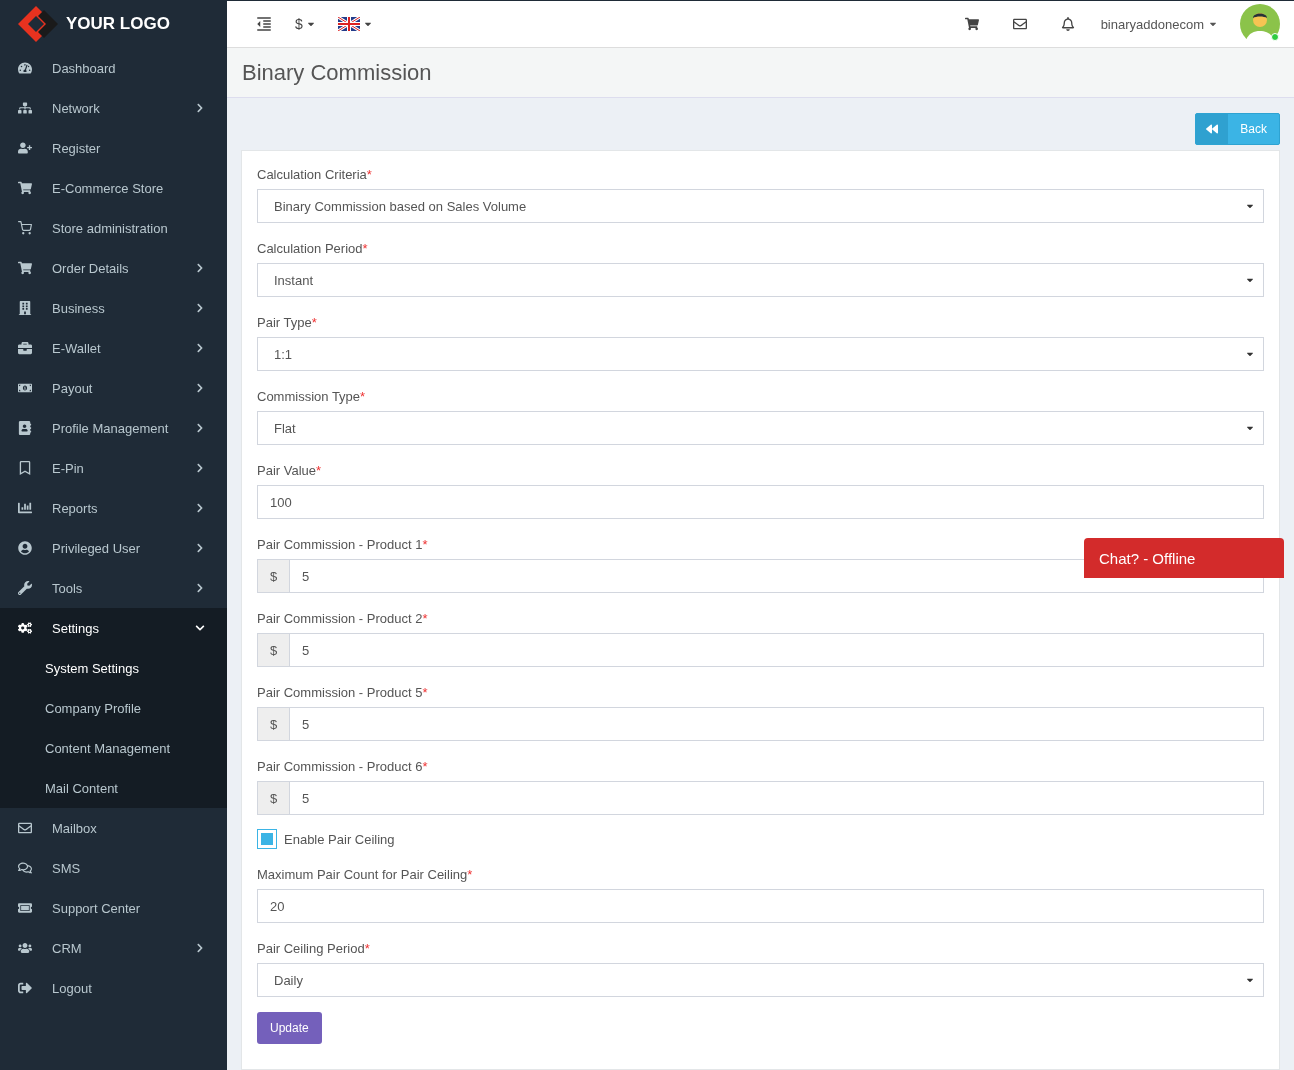  I want to click on field-label: Pair Ceiling Period*, so click(314, 948).